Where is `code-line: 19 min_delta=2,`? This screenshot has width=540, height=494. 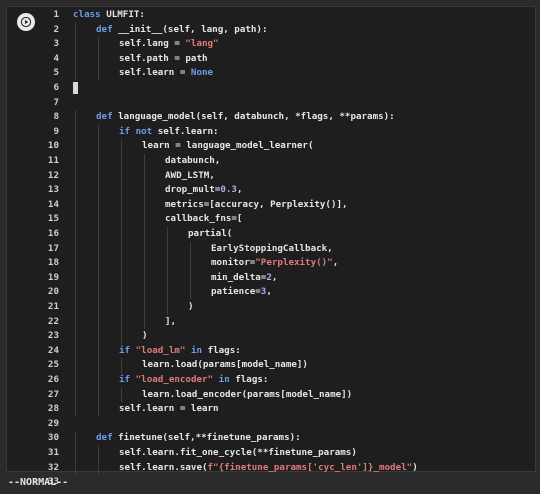 code-line: 19 min_delta=2, is located at coordinates (271, 278).